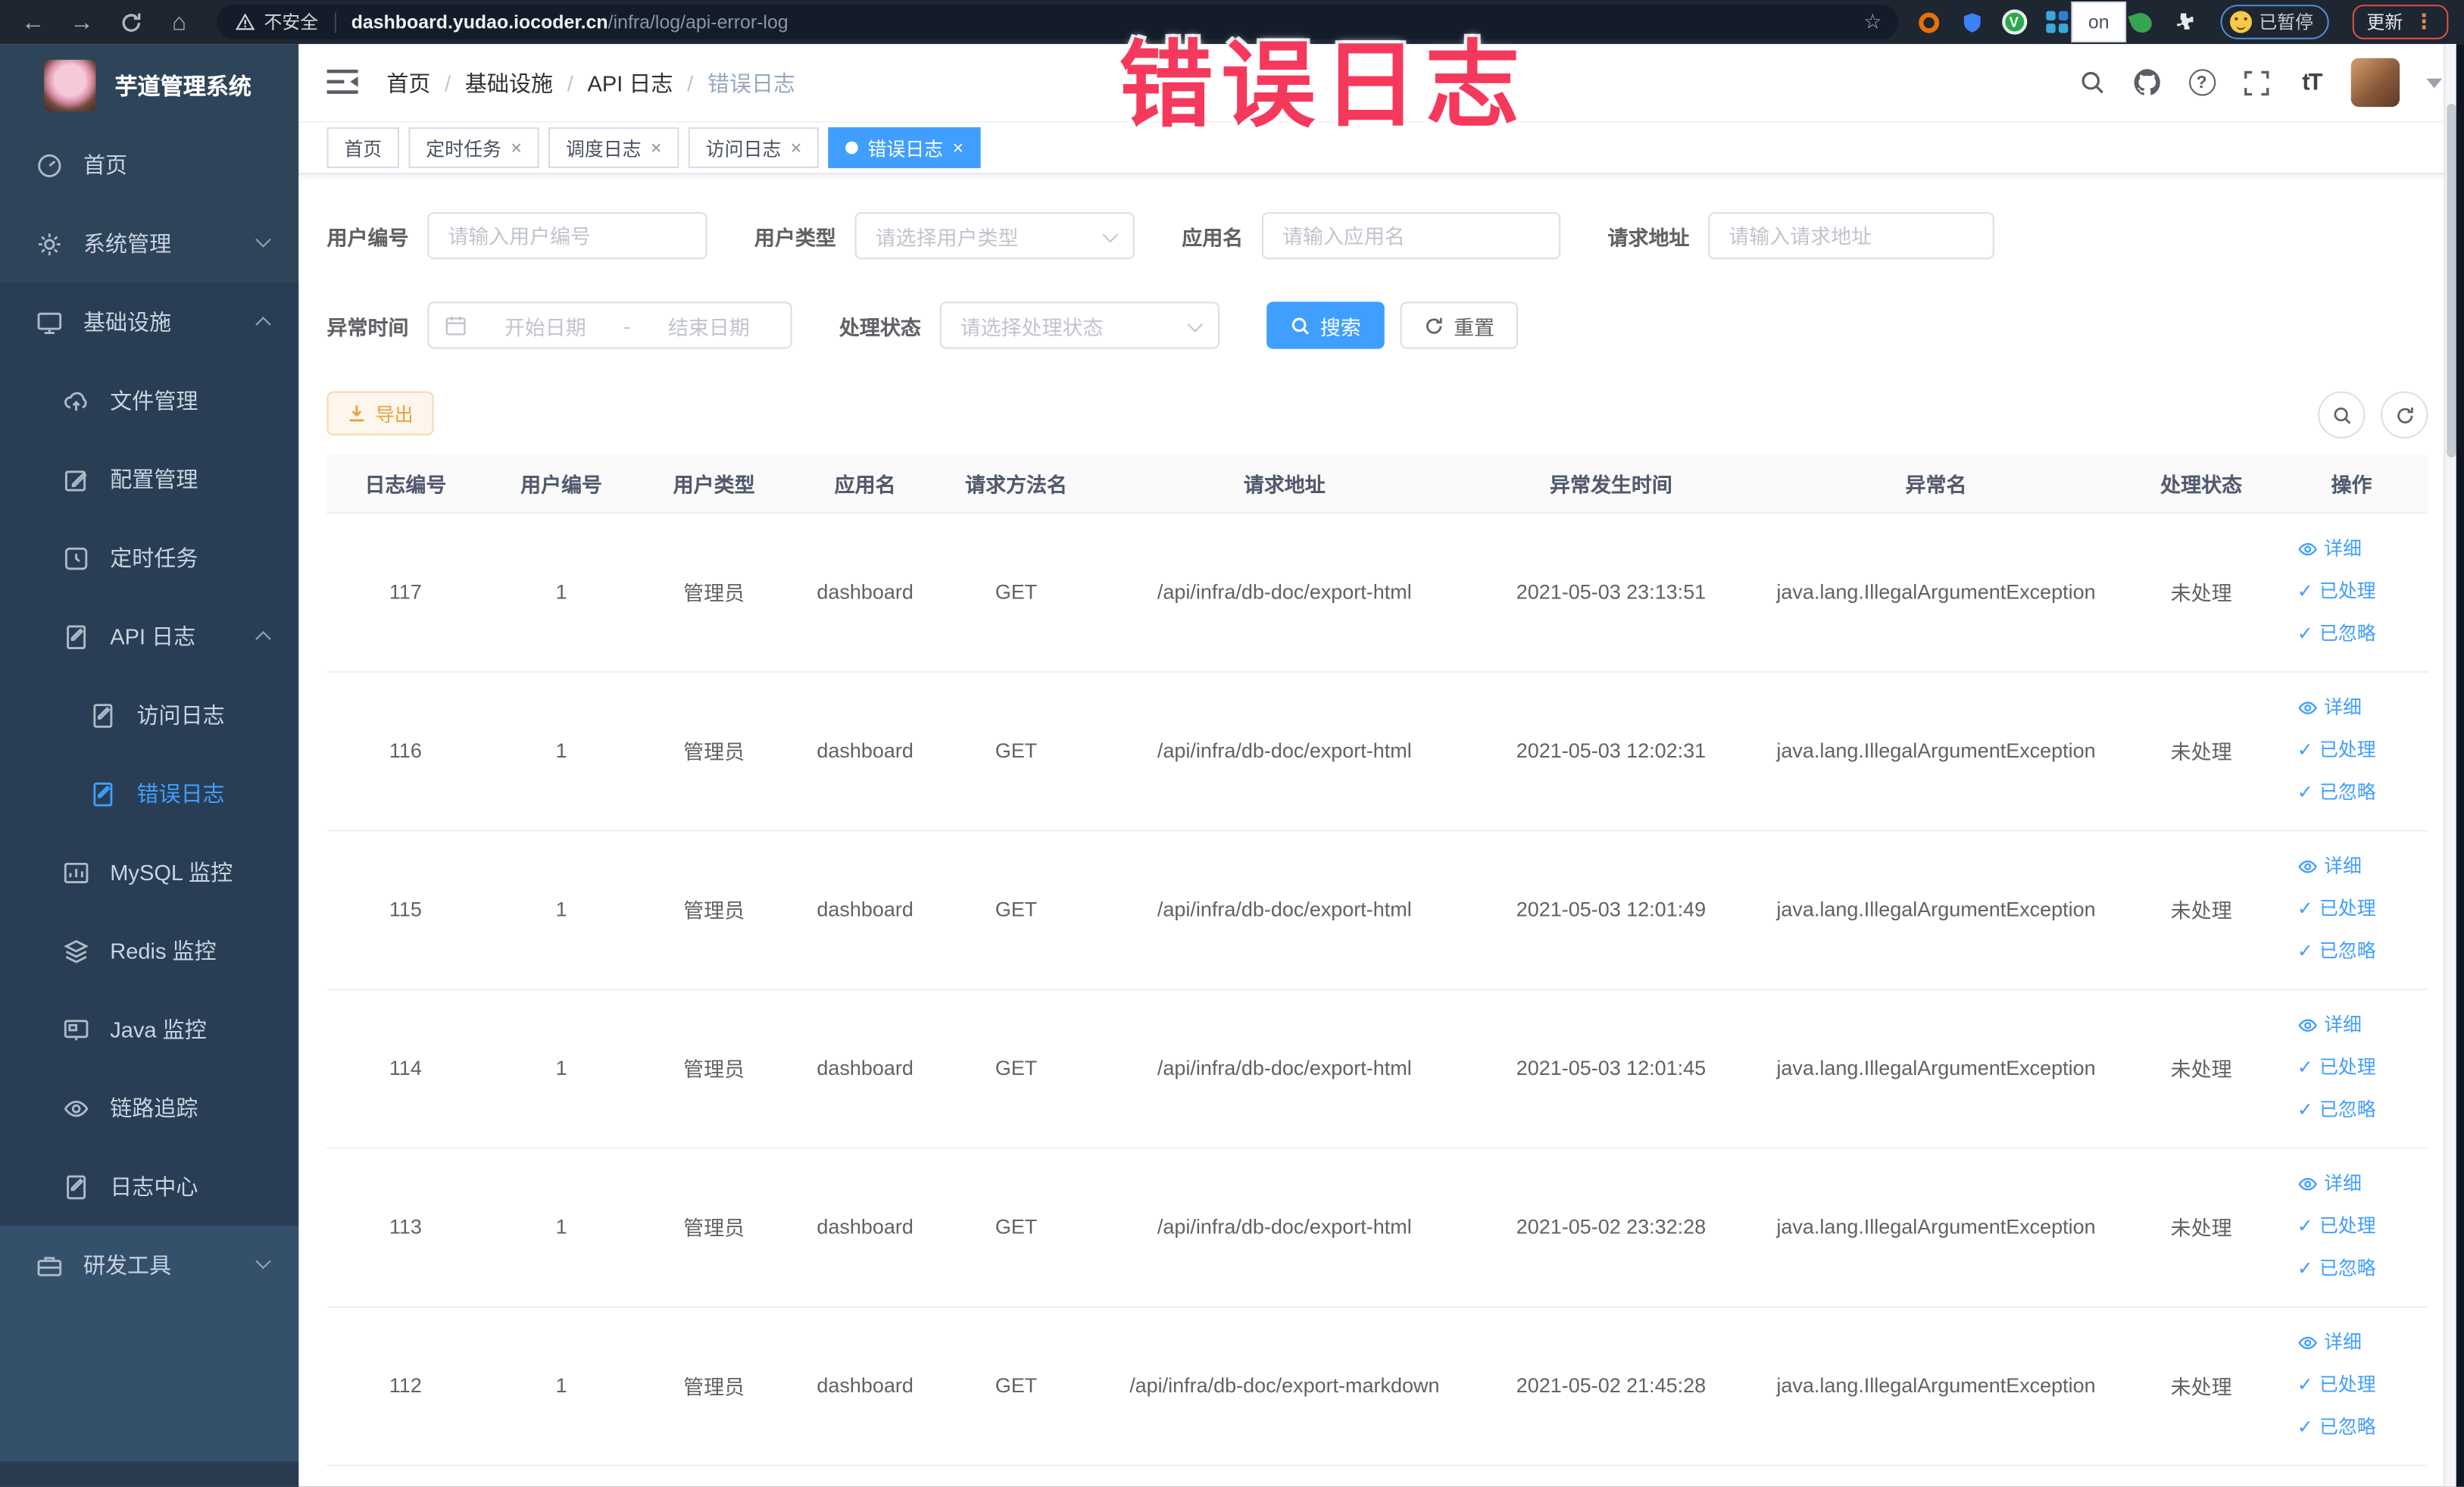 This screenshot has width=2464, height=1487. What do you see at coordinates (2013, 21) in the screenshot?
I see `extension-green-circle-icon: V` at bounding box center [2013, 21].